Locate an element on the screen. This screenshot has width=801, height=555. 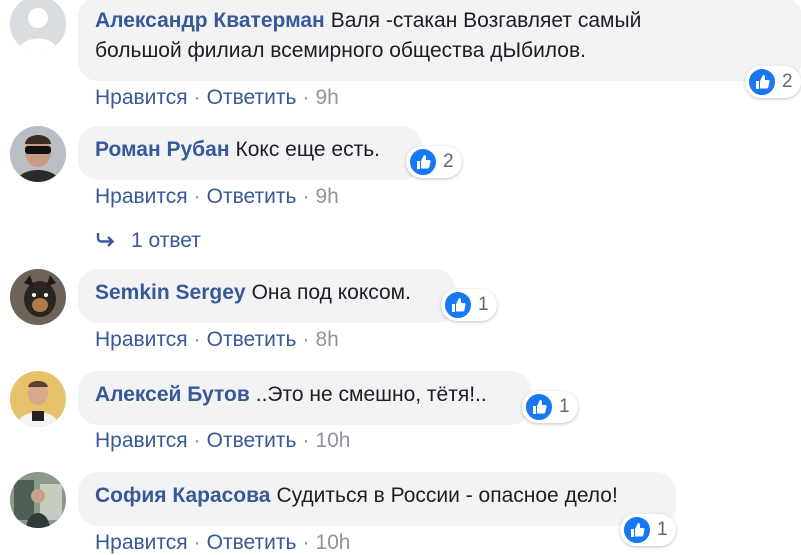
comment-bubble: Алексей Бутов ..Это не смешно, тётя!.. is located at coordinates (304, 398).